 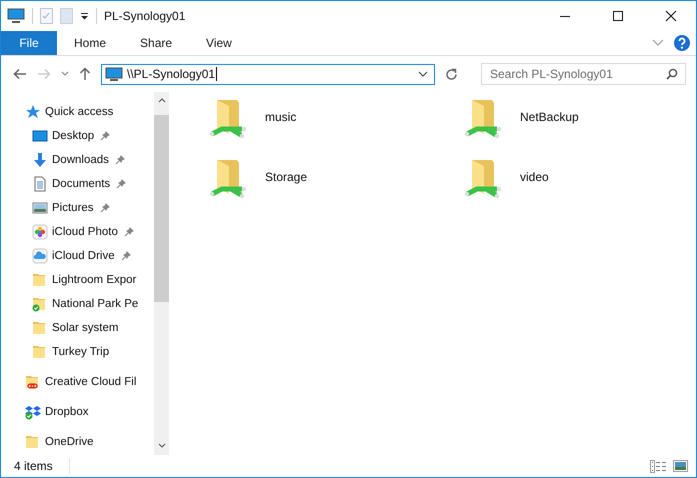 I want to click on dropbox-icon, so click(x=33, y=412).